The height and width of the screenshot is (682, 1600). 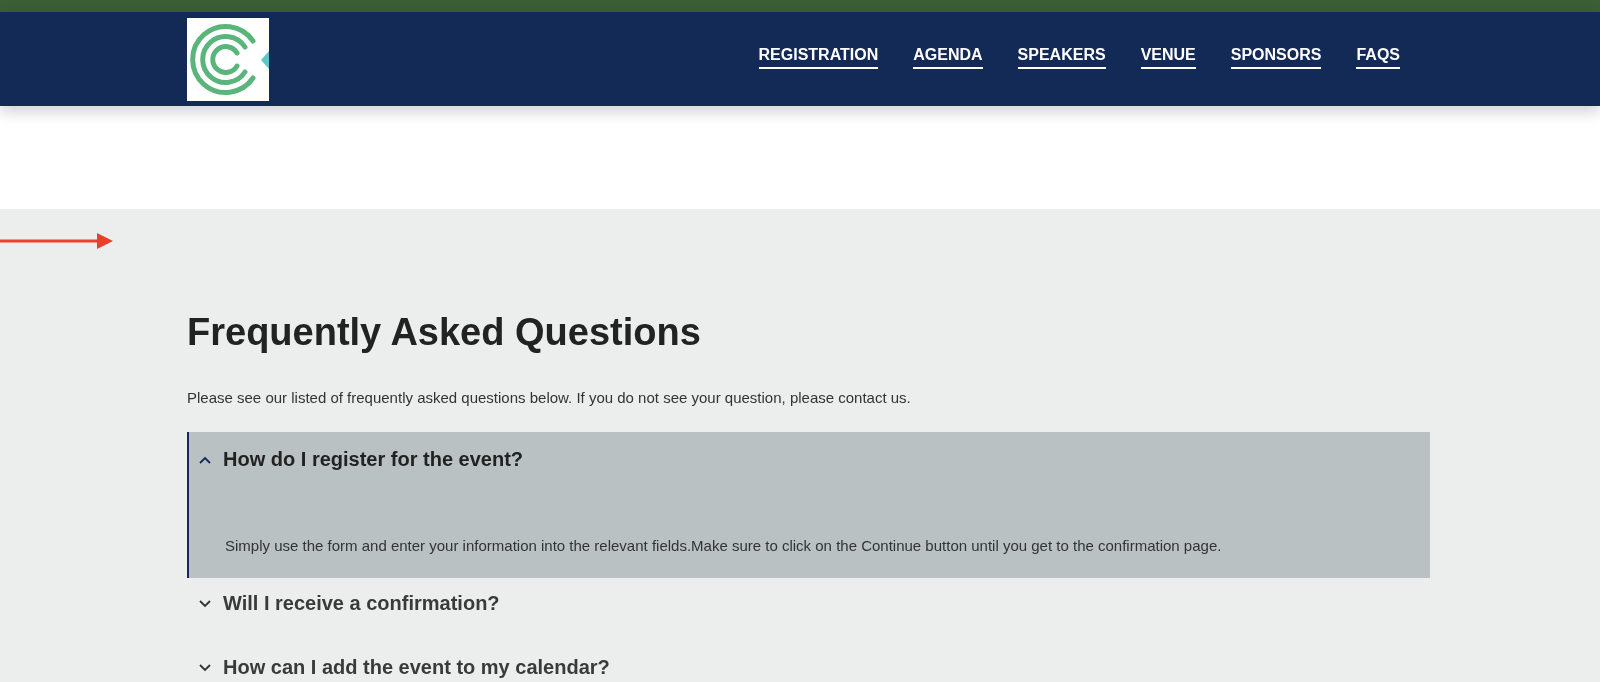 What do you see at coordinates (356, 459) in the screenshot?
I see `faq-question: How do I register for the event?` at bounding box center [356, 459].